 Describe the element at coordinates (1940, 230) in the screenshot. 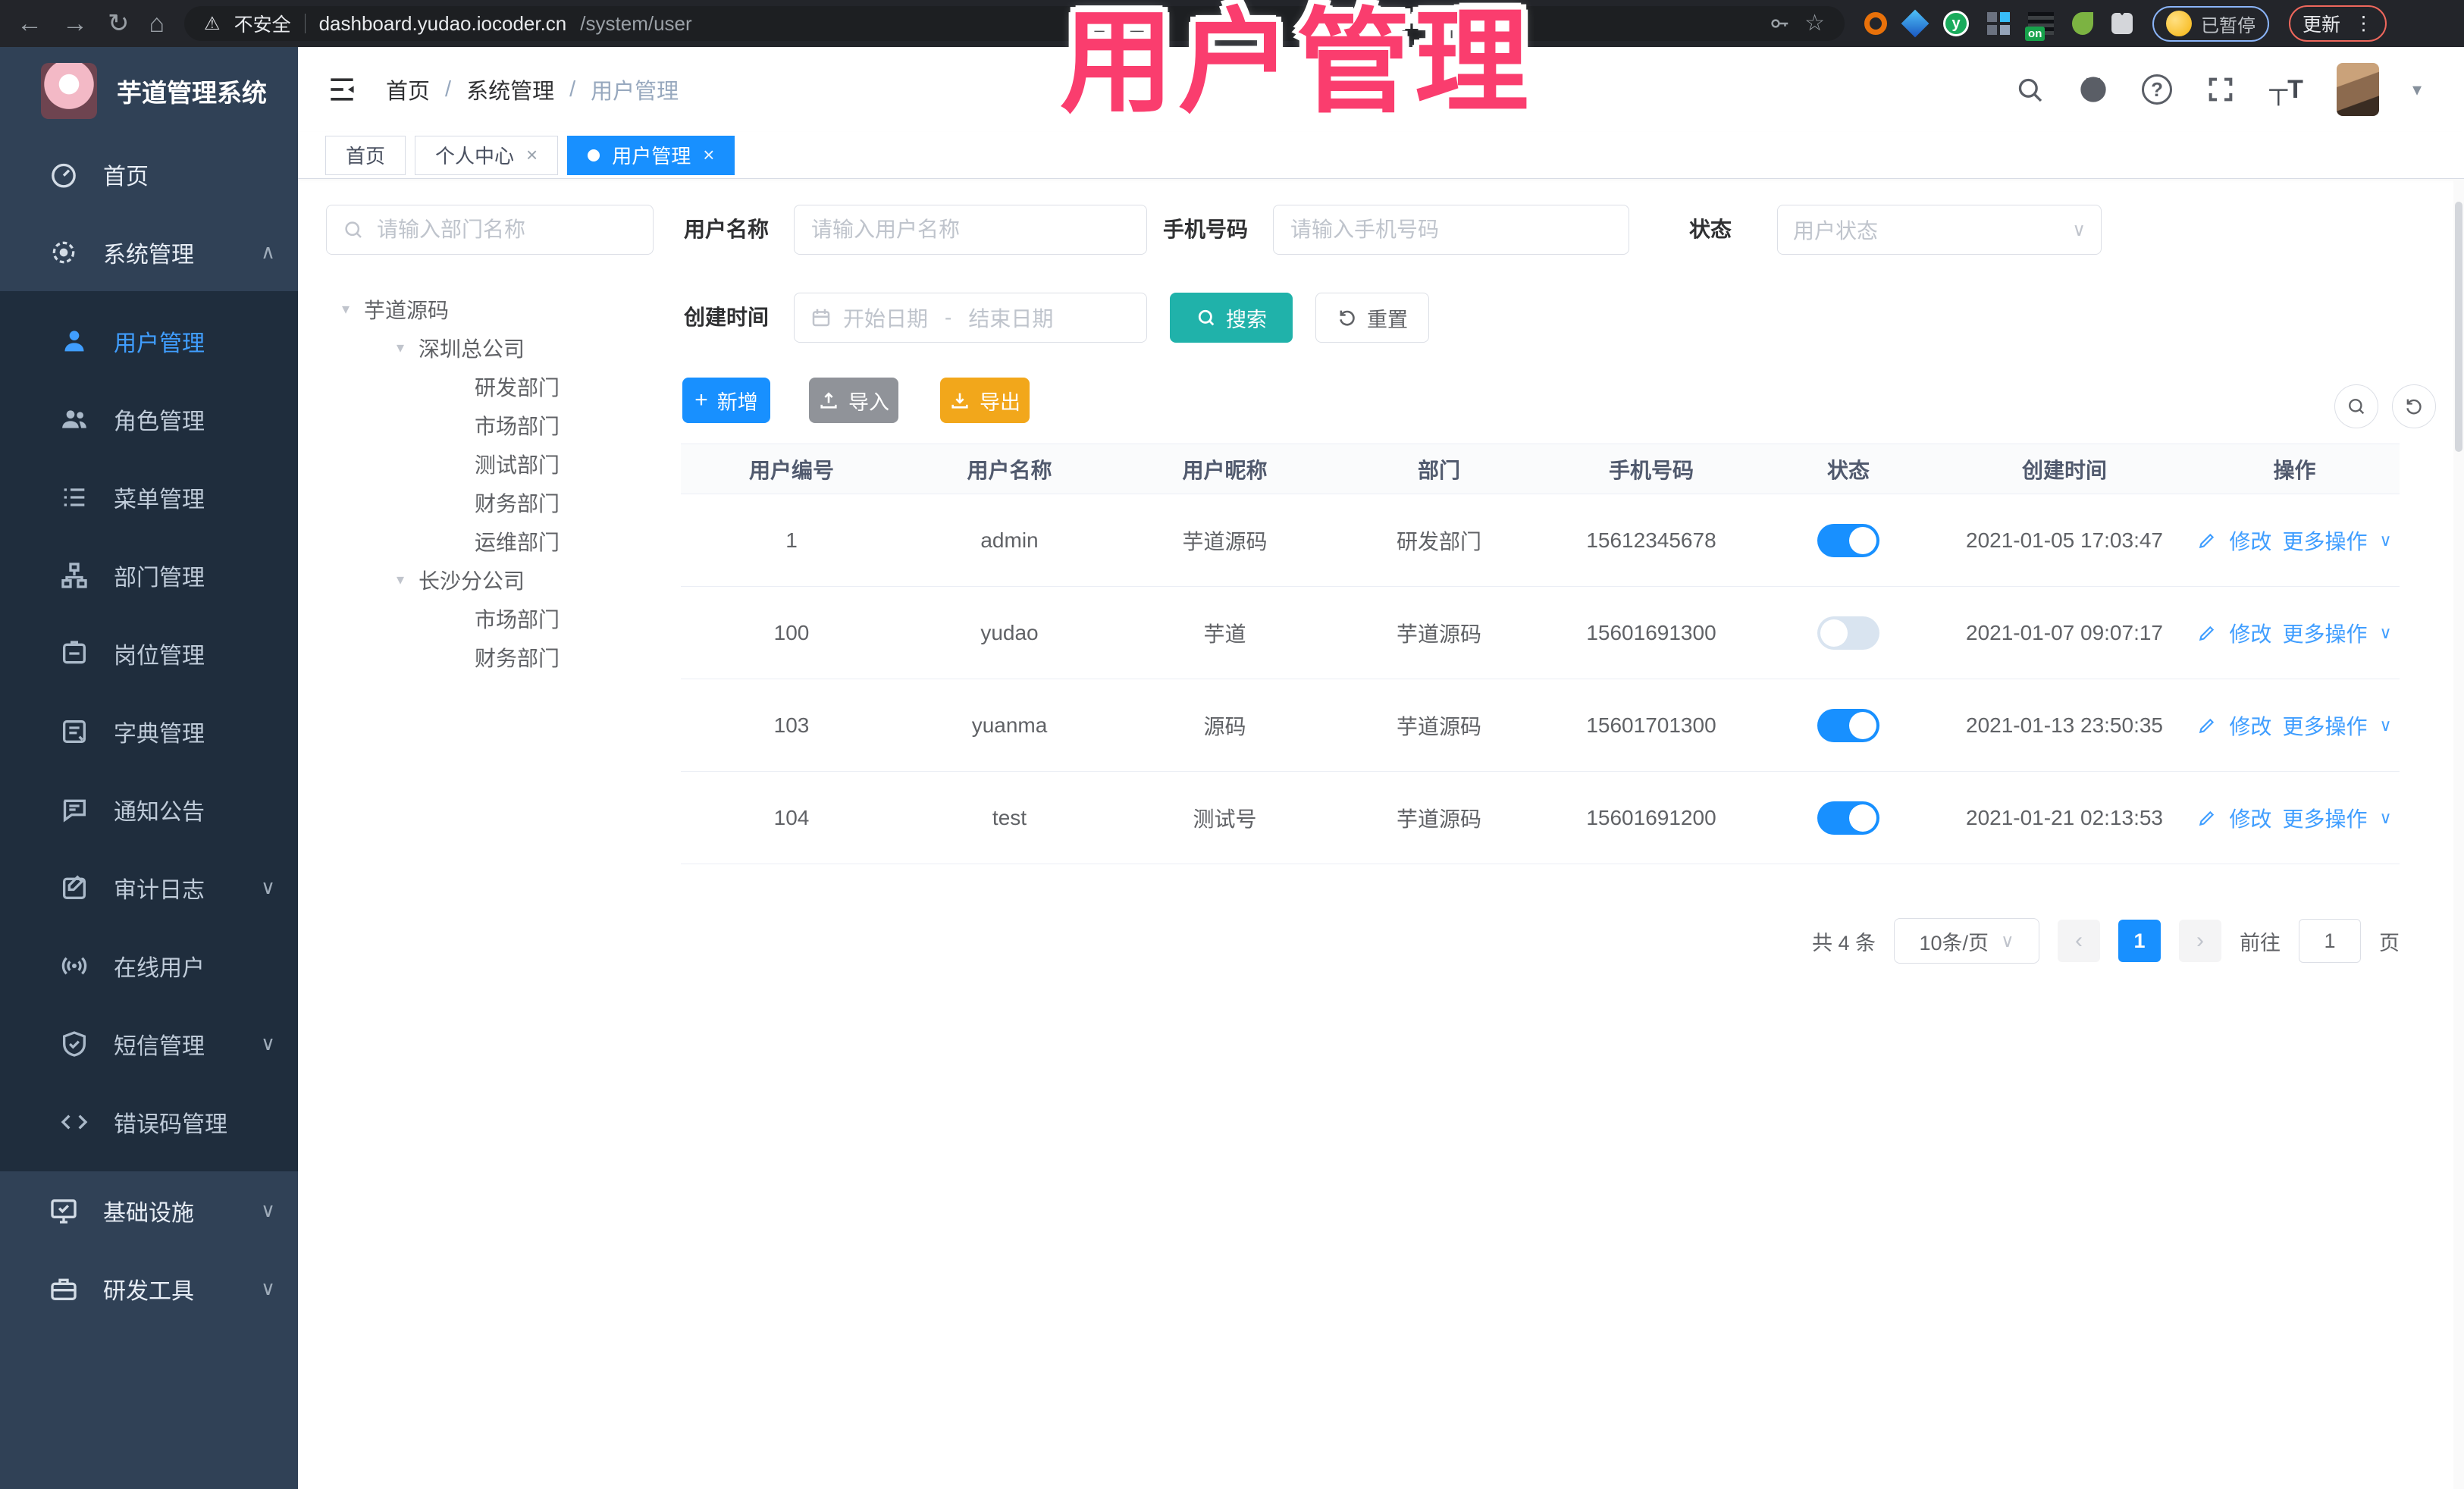

I see `status-select: 用户状态 ∨` at that location.